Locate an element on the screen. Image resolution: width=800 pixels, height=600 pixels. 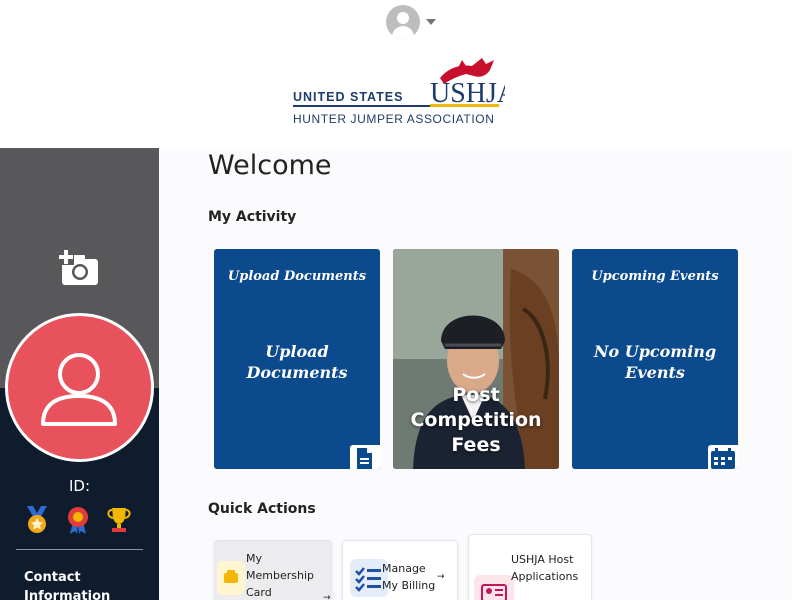
member-id-label: ID: is located at coordinates (79, 486).